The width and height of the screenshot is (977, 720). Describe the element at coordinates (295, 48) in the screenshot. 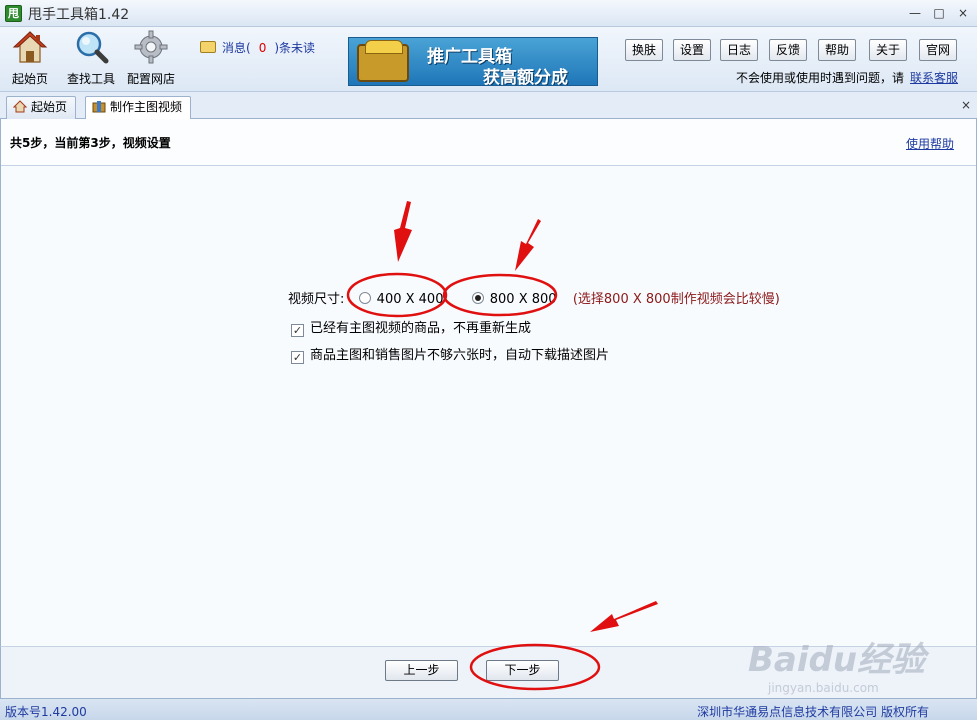

I see `message-suffix: )条未读` at that location.